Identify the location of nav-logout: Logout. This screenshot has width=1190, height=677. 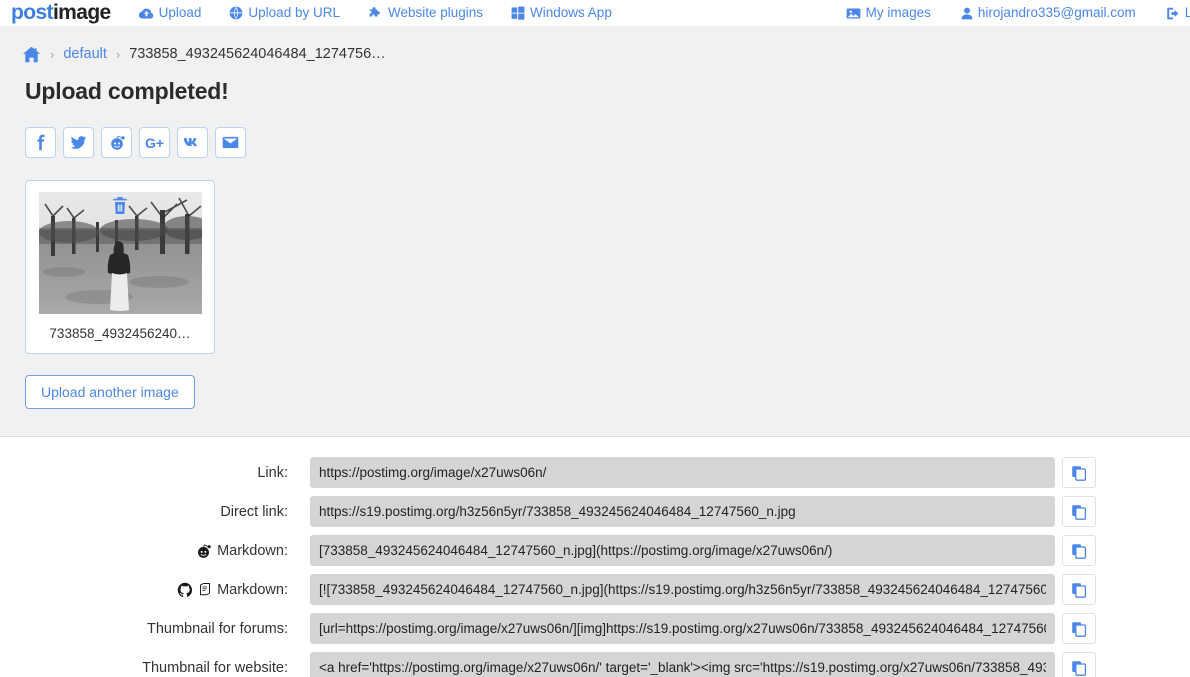
(1178, 13).